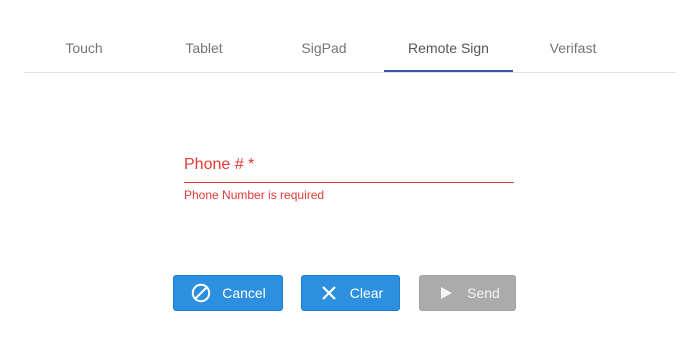 Image resolution: width=698 pixels, height=353 pixels. I want to click on tab-tablet: Tablet, so click(204, 47).